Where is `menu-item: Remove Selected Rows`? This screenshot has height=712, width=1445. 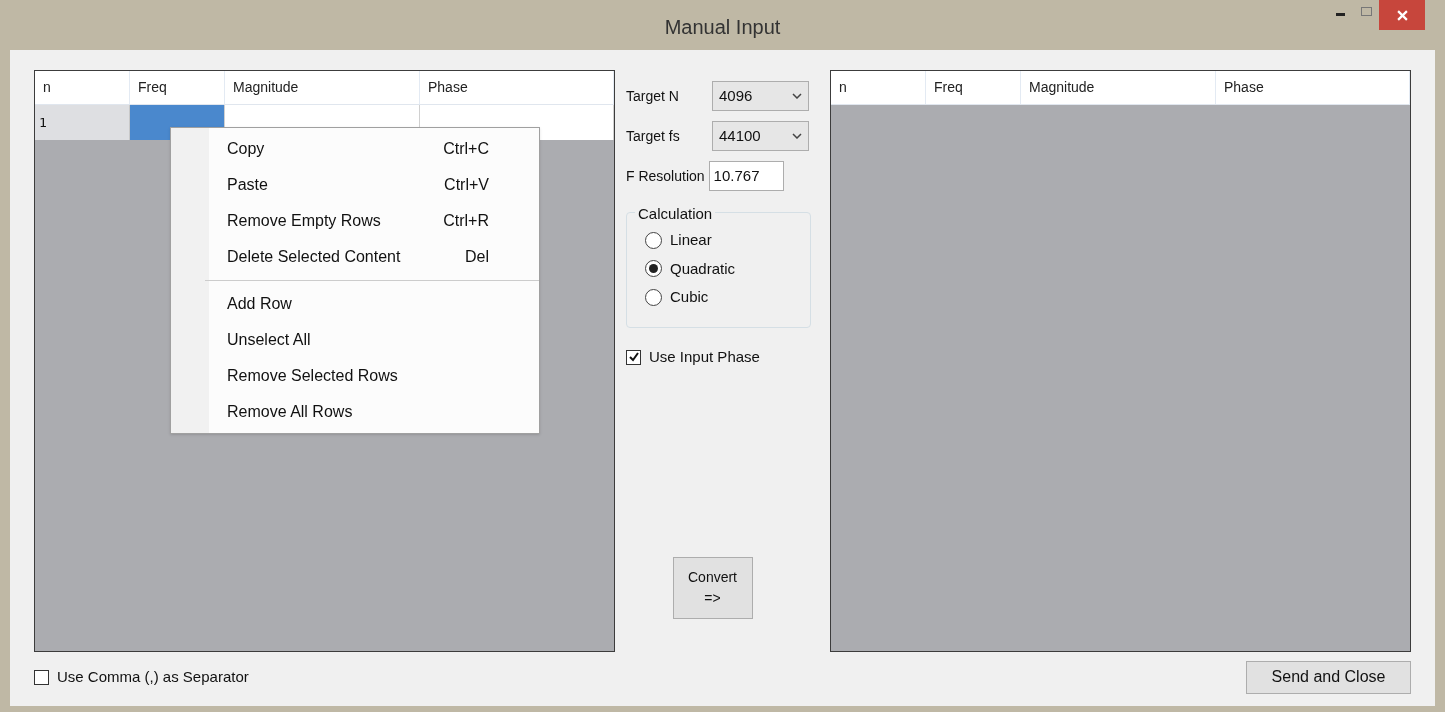 menu-item: Remove Selected Rows is located at coordinates (383, 376).